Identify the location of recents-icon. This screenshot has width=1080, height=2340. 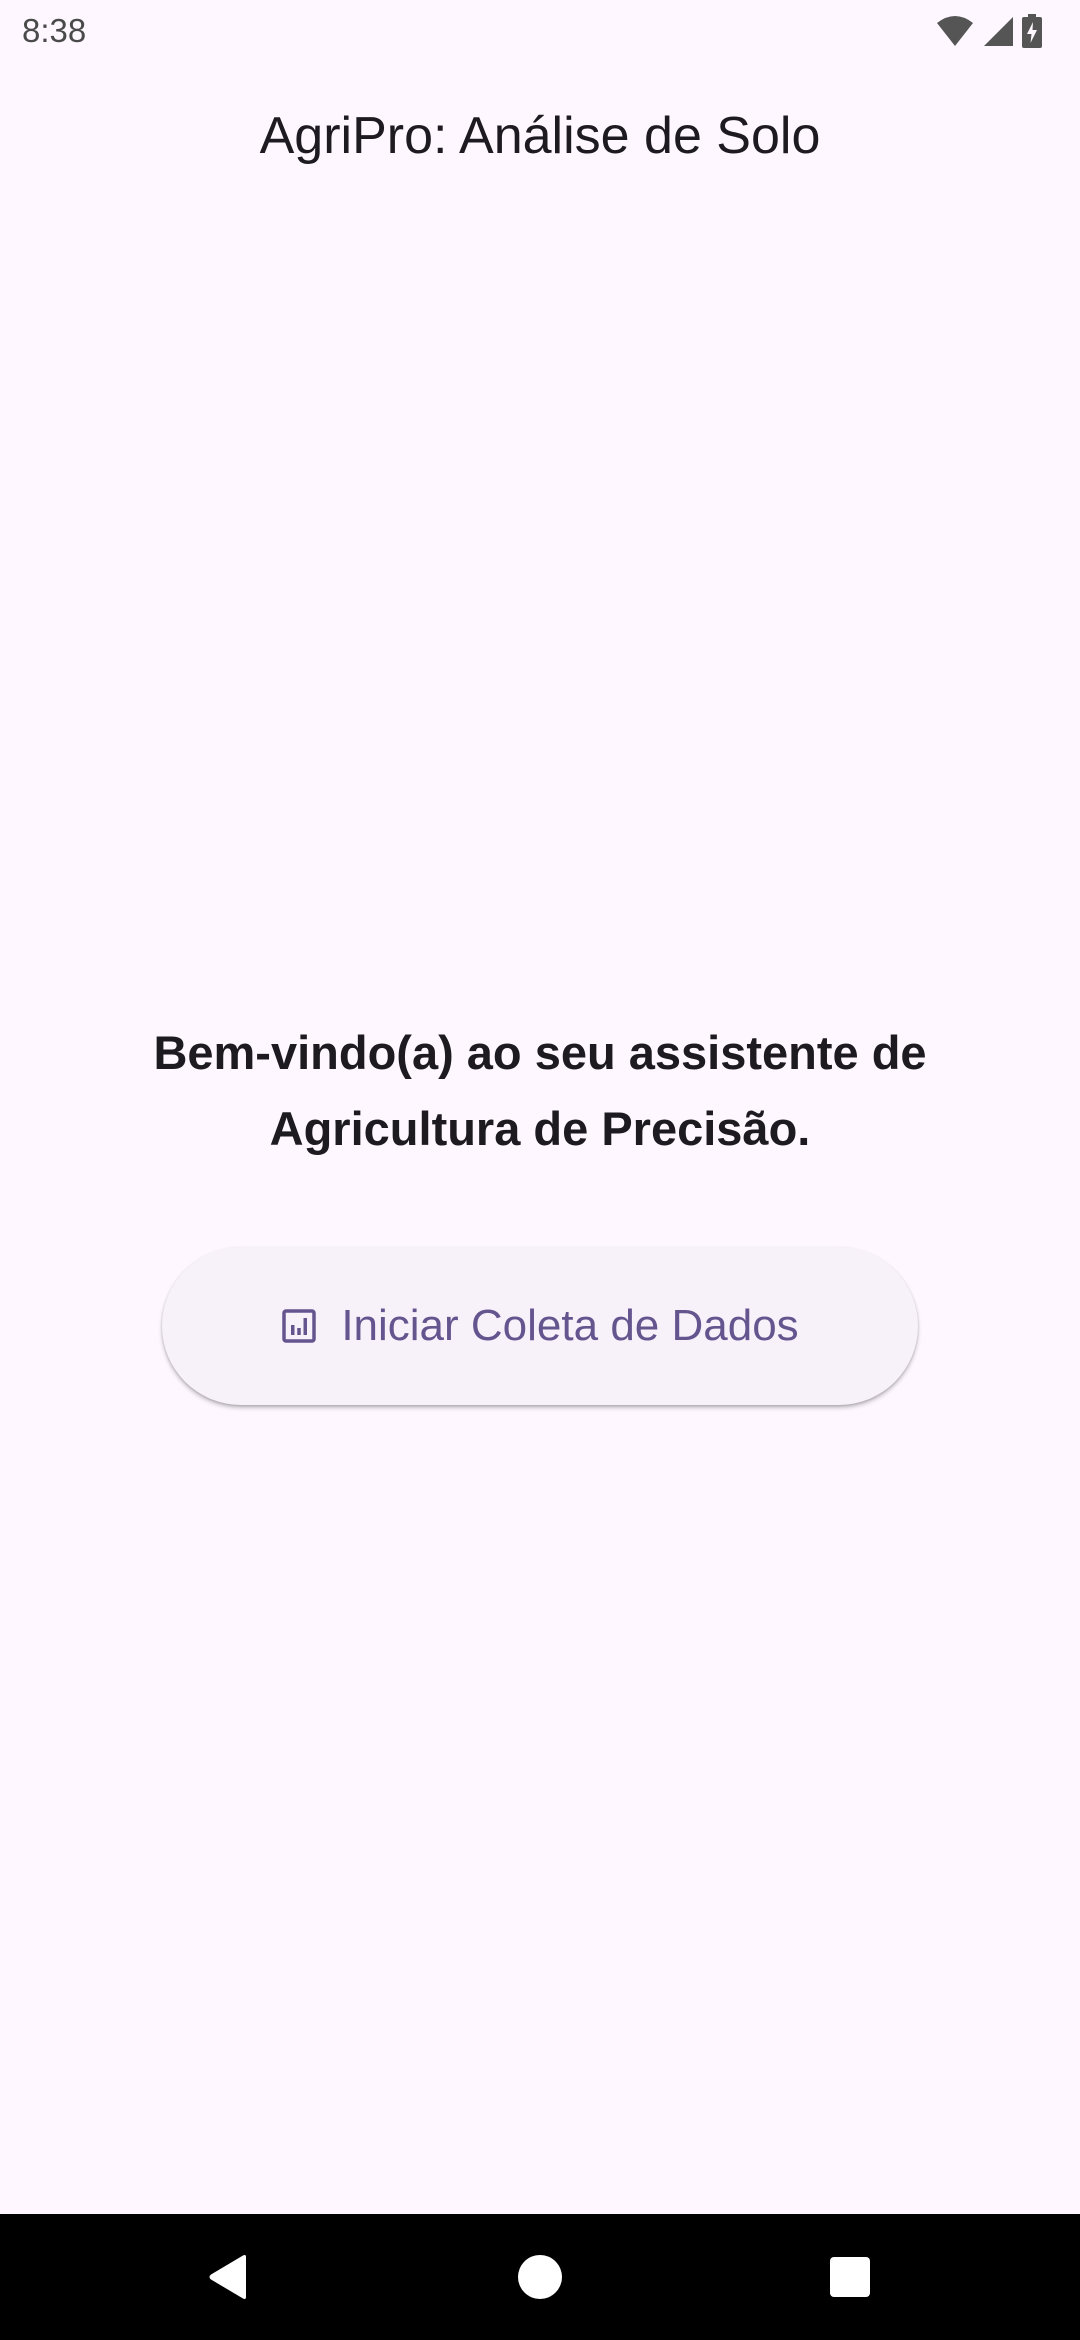
(850, 2277).